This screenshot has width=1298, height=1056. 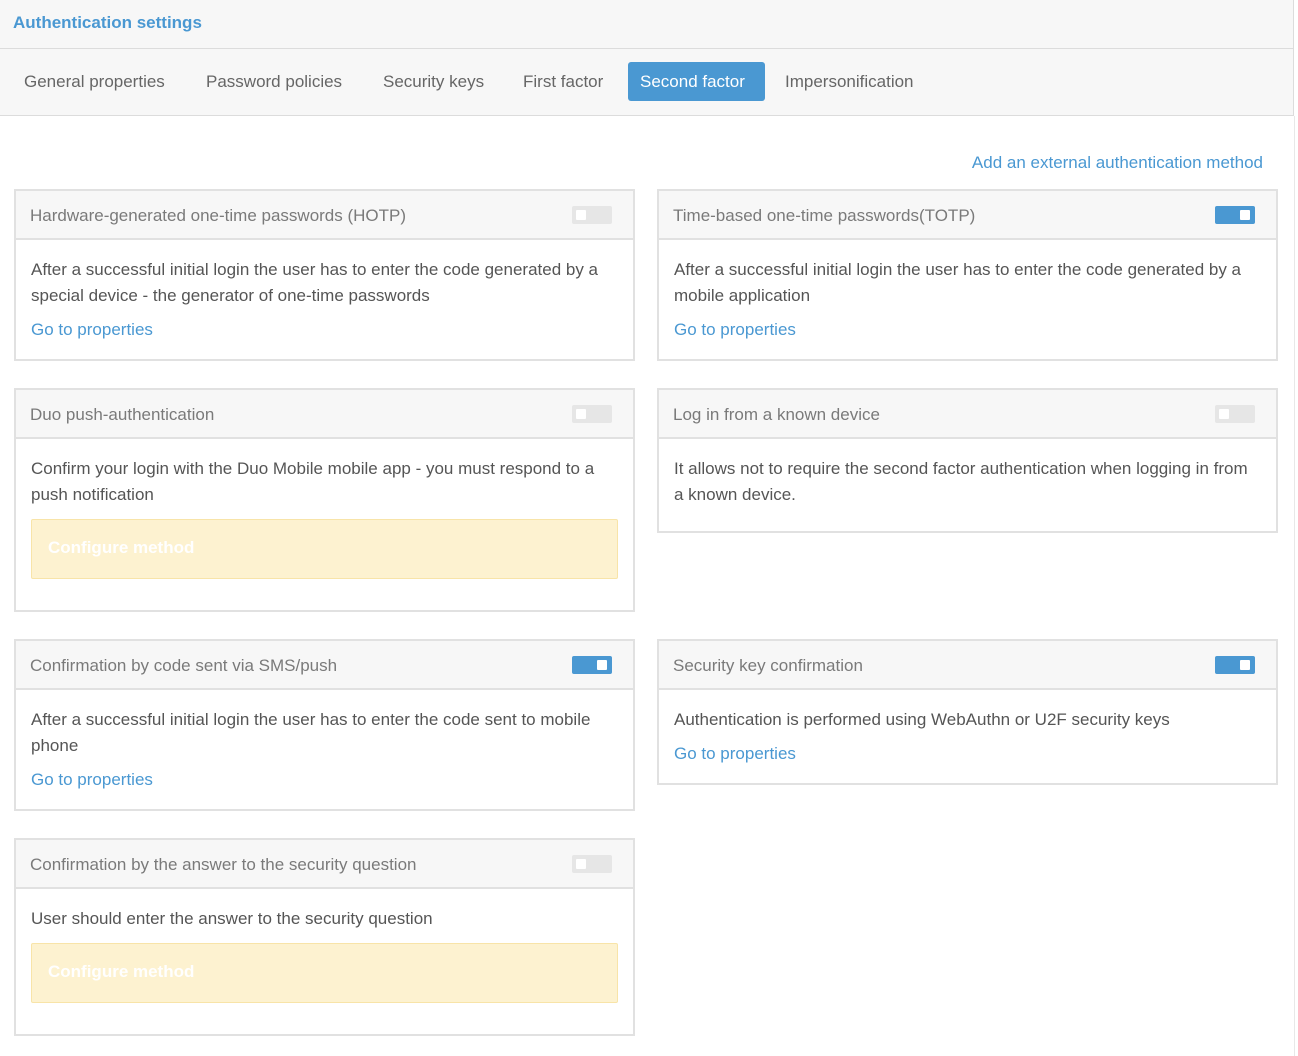 What do you see at coordinates (107, 22) in the screenshot?
I see `page-title: Authentication settings` at bounding box center [107, 22].